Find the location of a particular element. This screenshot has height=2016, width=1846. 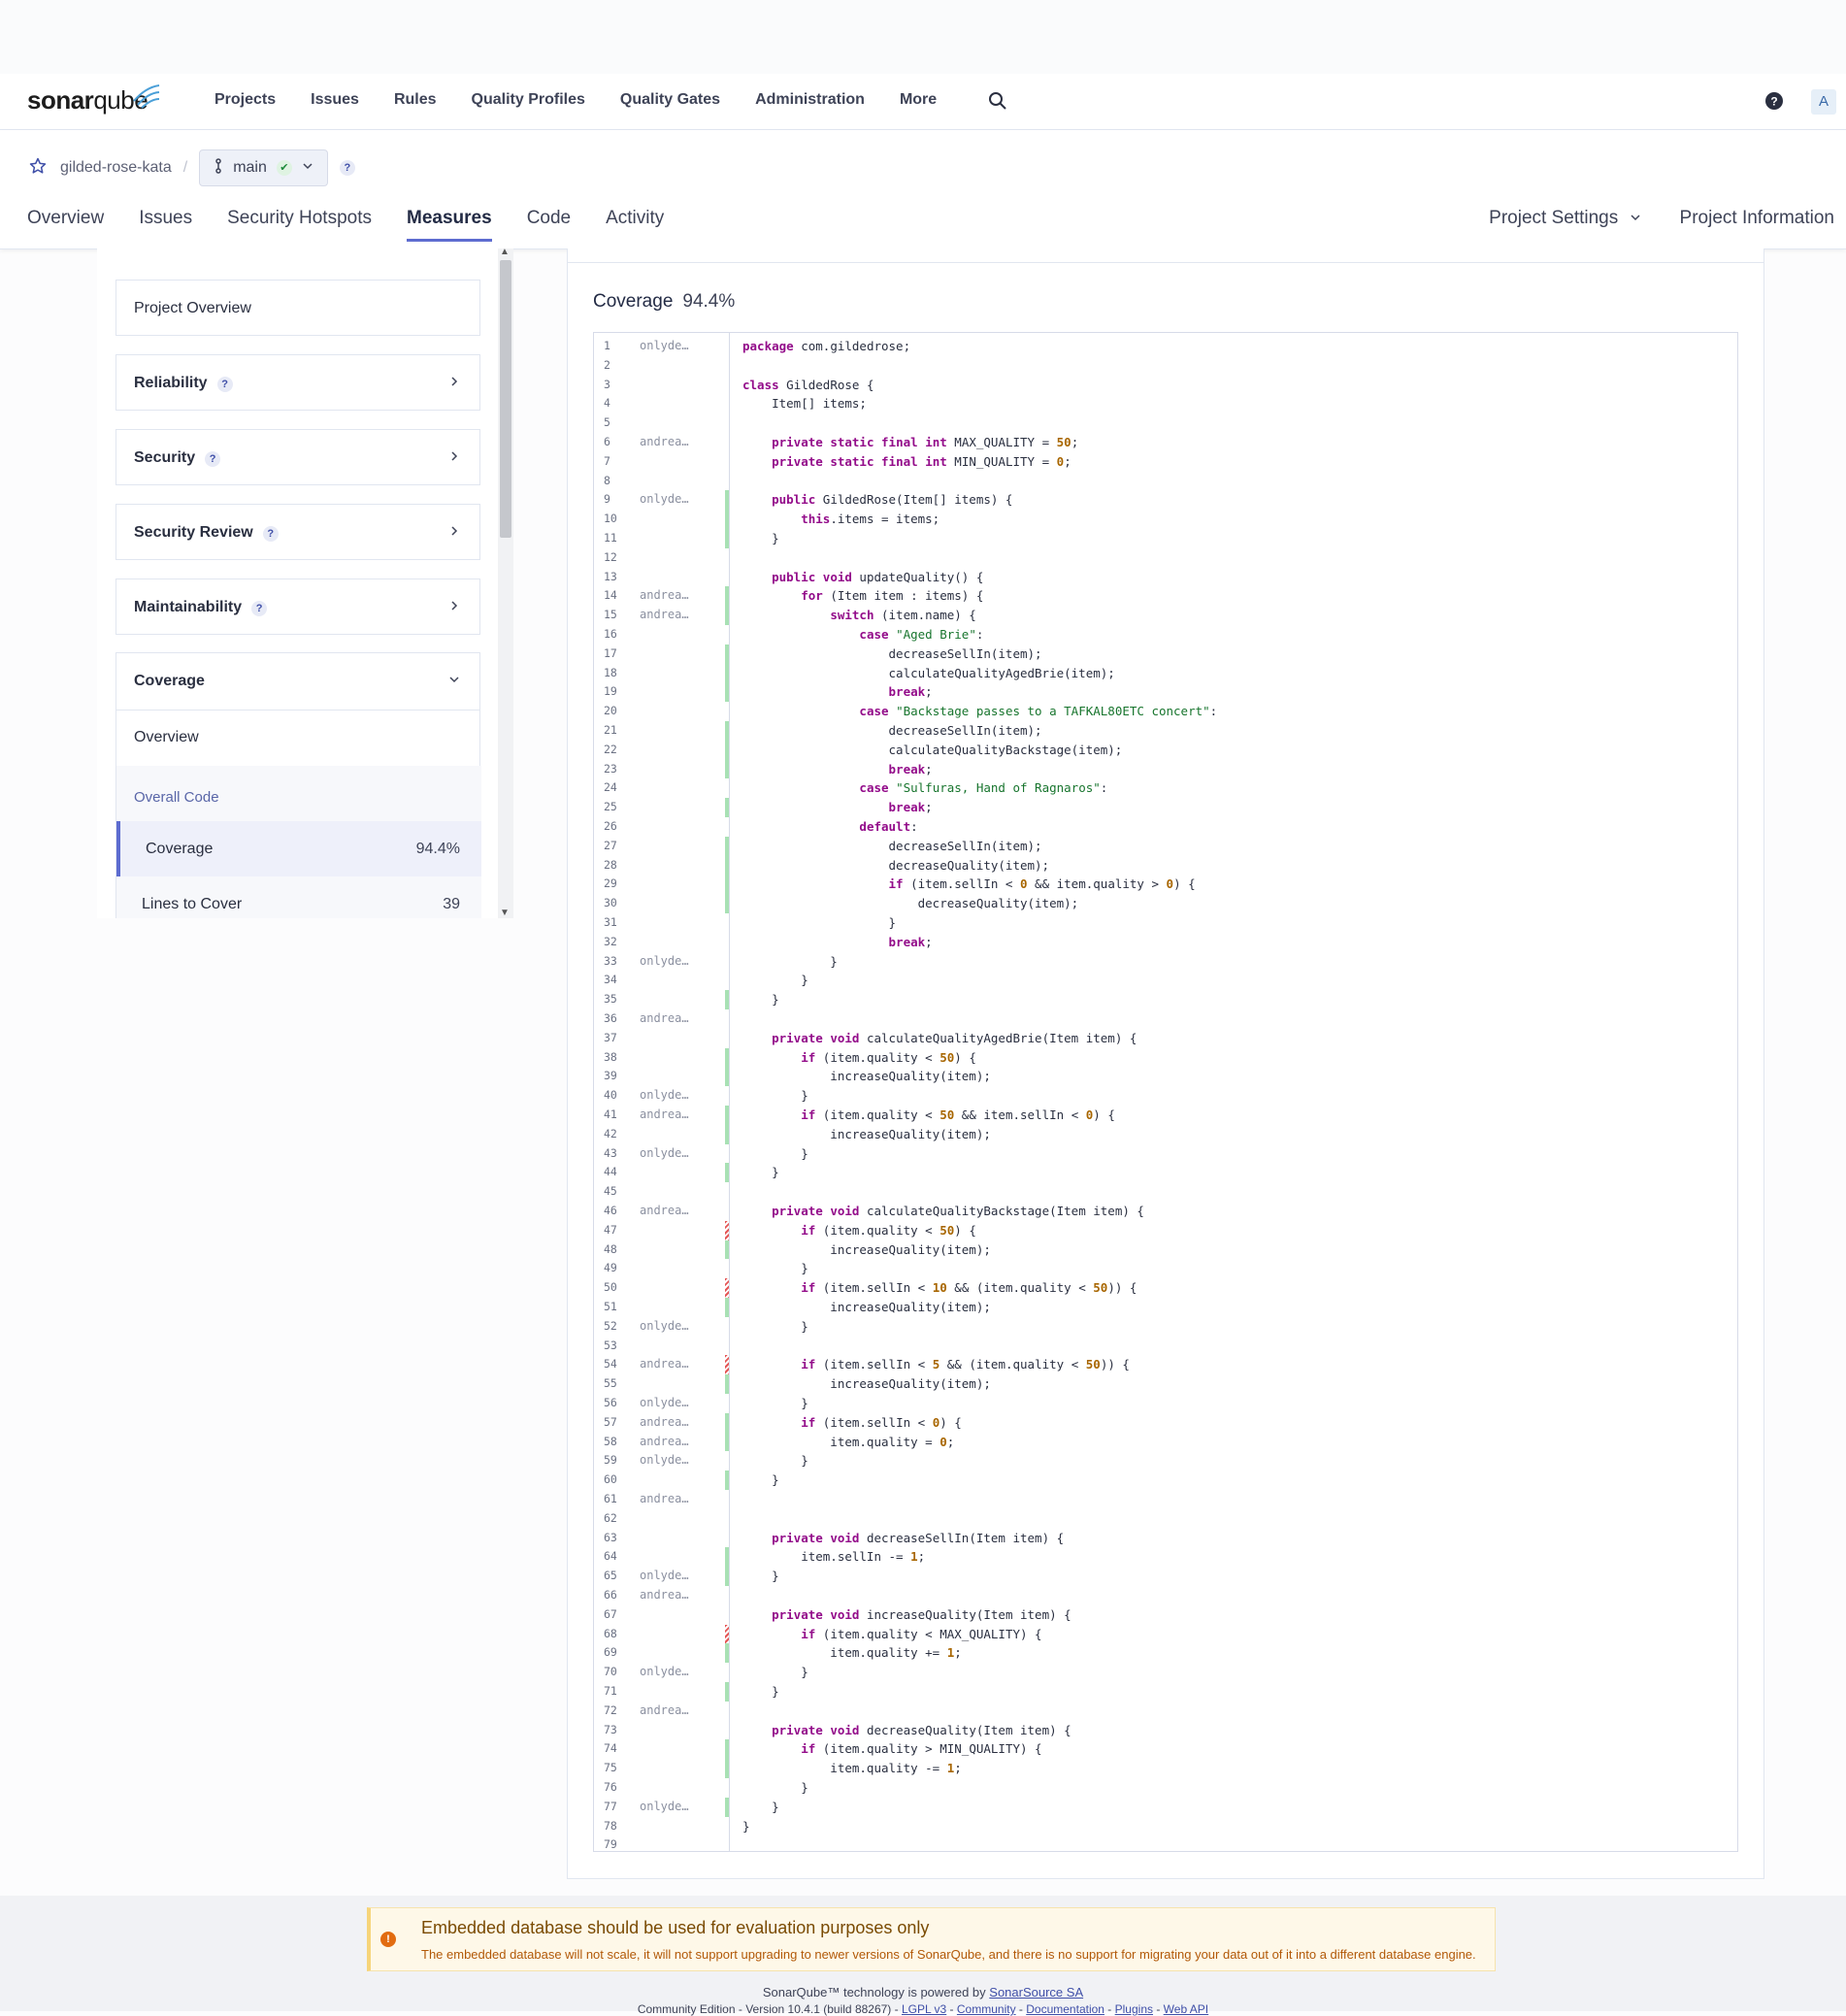

line-number: 57 is located at coordinates (613, 1422).